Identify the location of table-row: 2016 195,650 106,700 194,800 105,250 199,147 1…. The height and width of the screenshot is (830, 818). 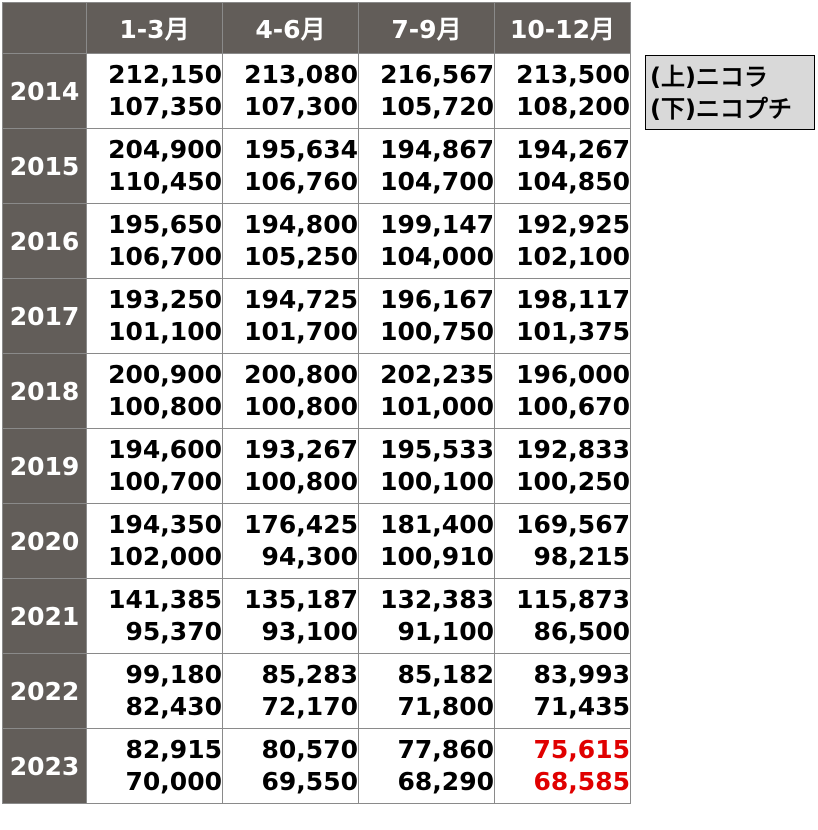
(316, 241).